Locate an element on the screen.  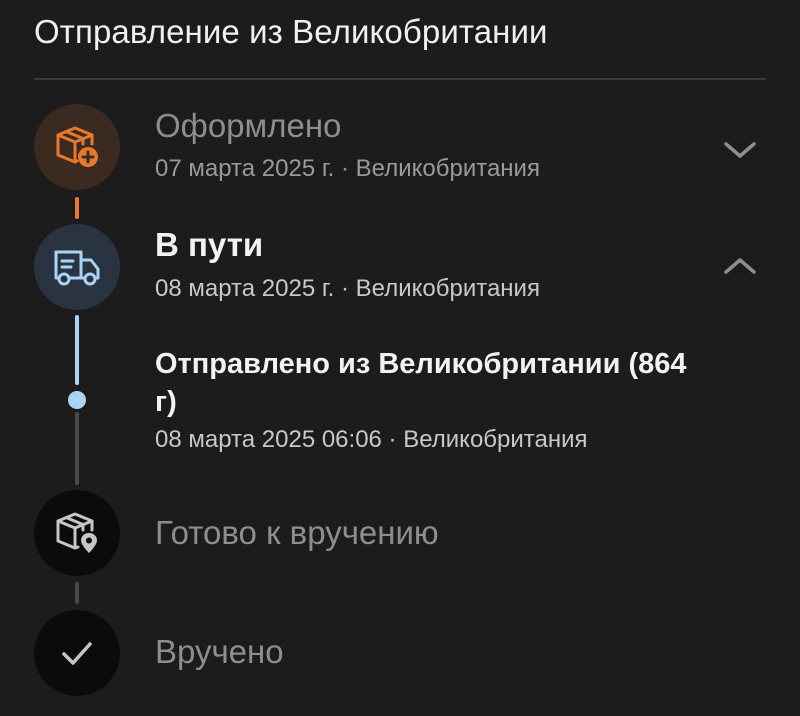
event-meta: 08 марта 2025 06:06 · Великобритания is located at coordinates (371, 439).